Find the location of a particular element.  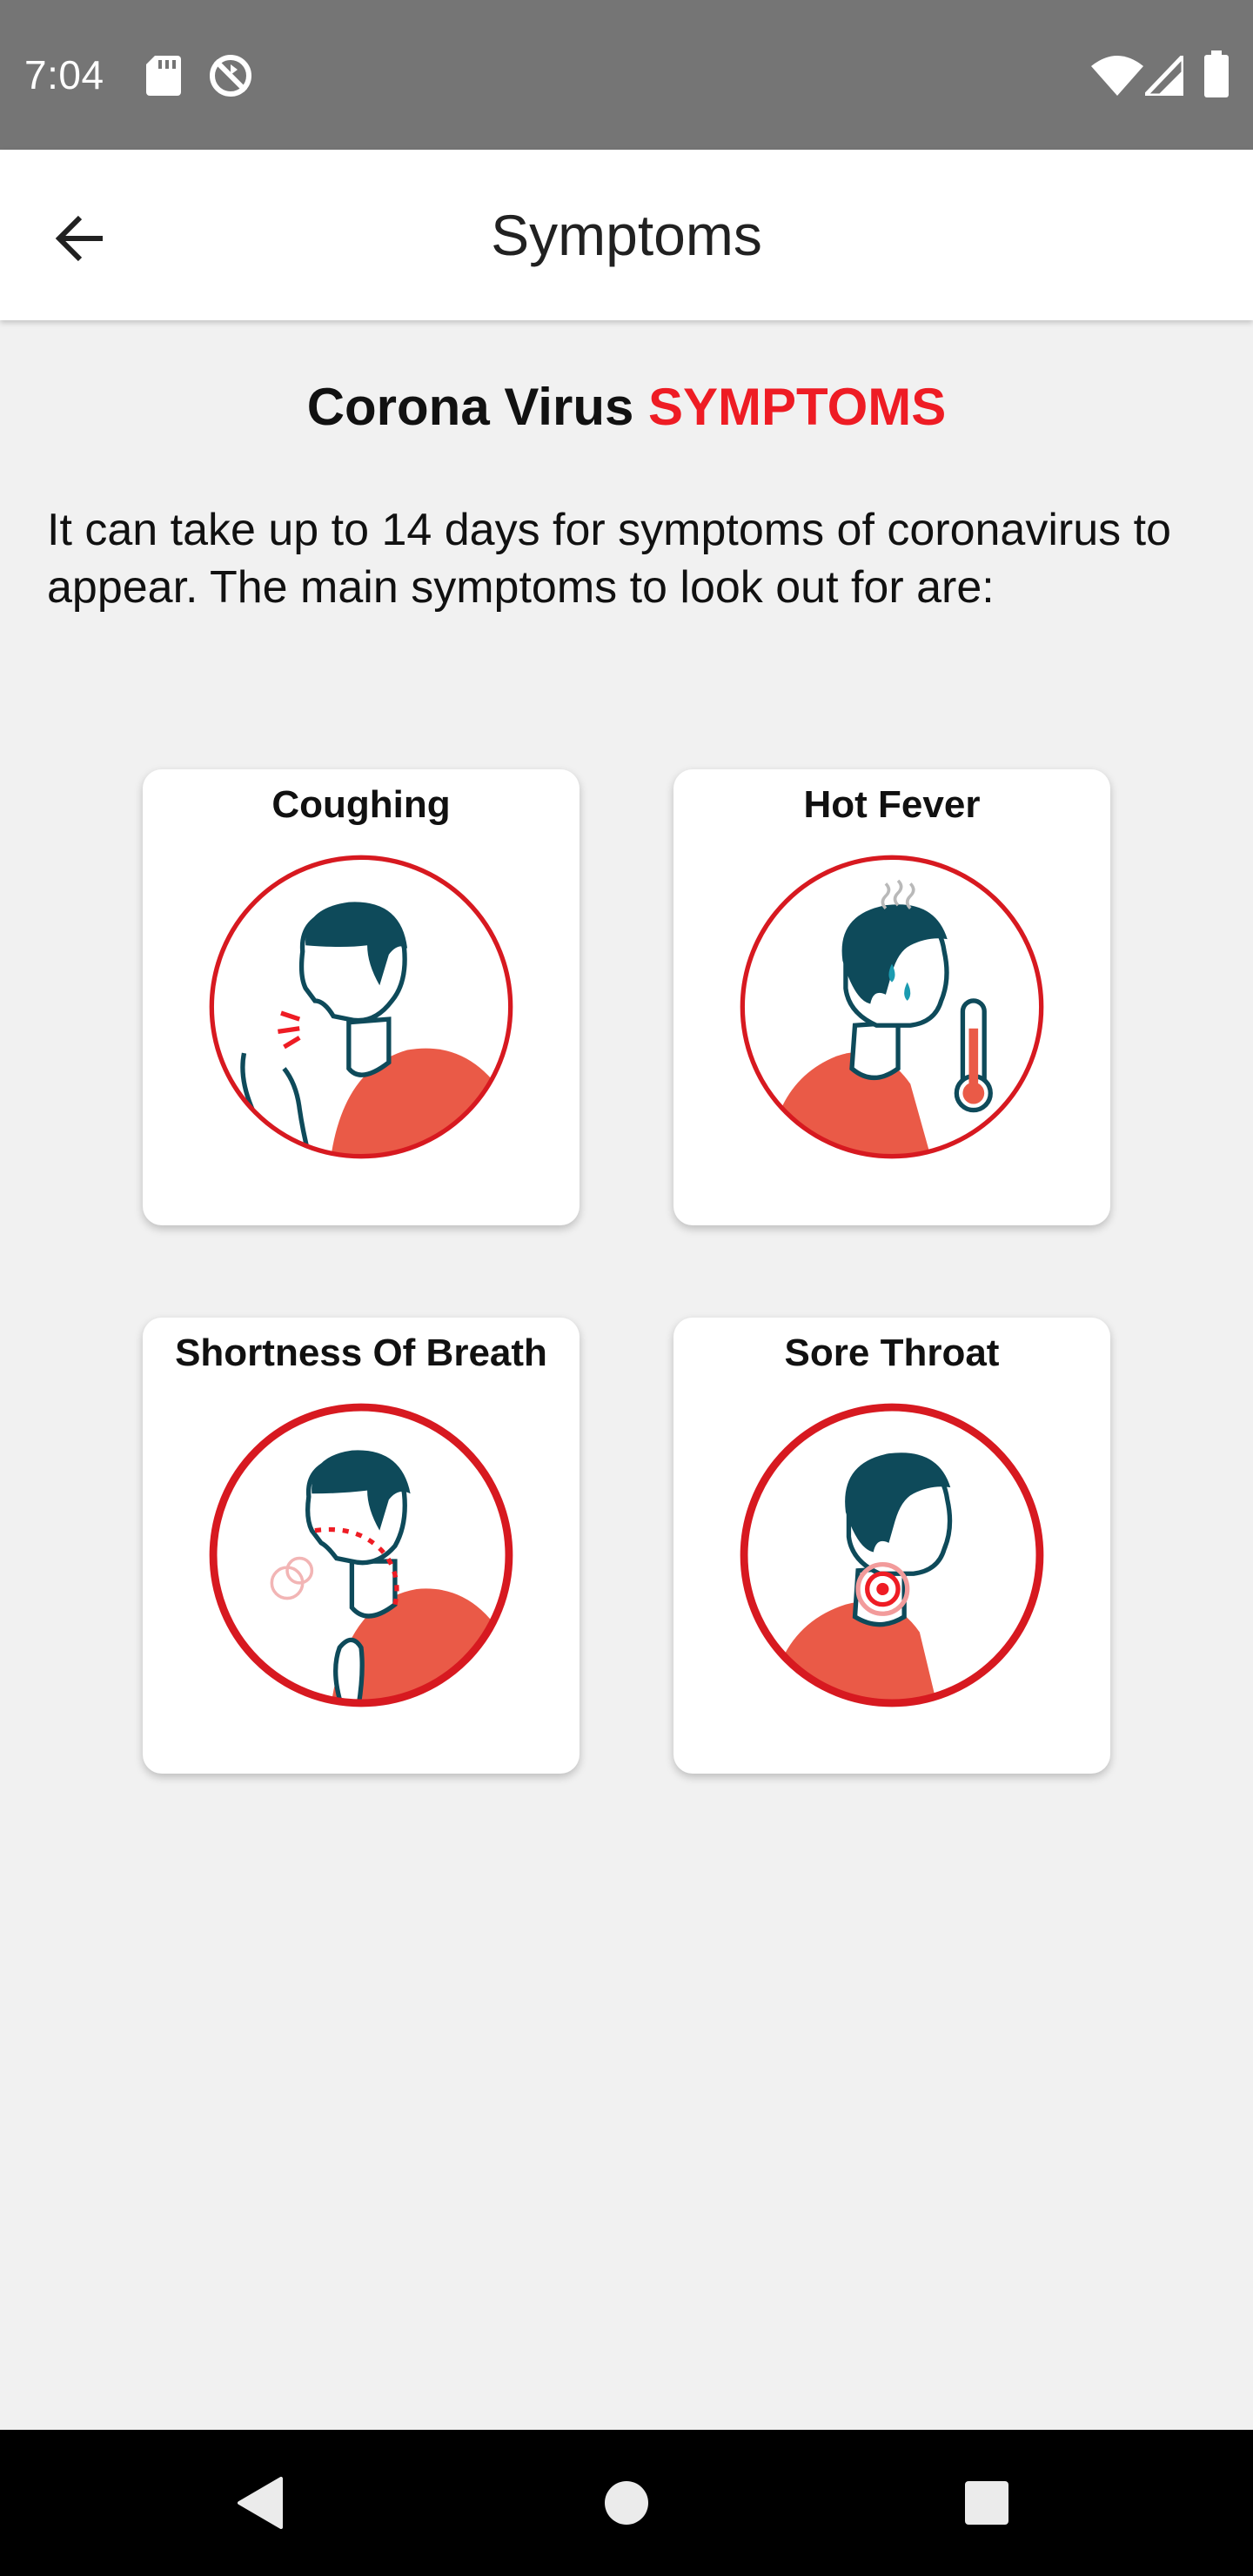

page-title: Symptoms is located at coordinates (626, 235).